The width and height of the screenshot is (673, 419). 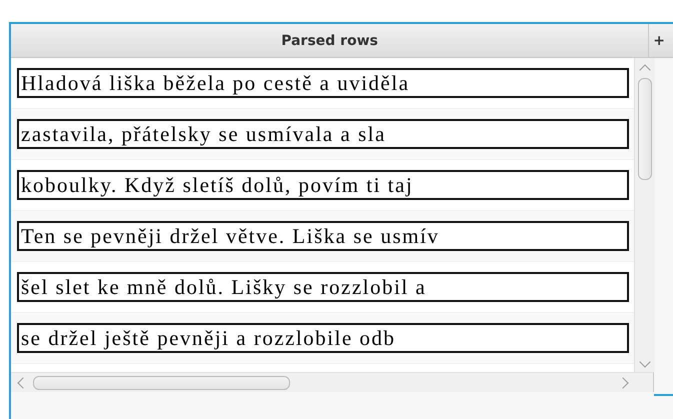 What do you see at coordinates (323, 338) in the screenshot?
I see `parsed-row-text: se držel ještě pevněji a rozzlobile odb` at bounding box center [323, 338].